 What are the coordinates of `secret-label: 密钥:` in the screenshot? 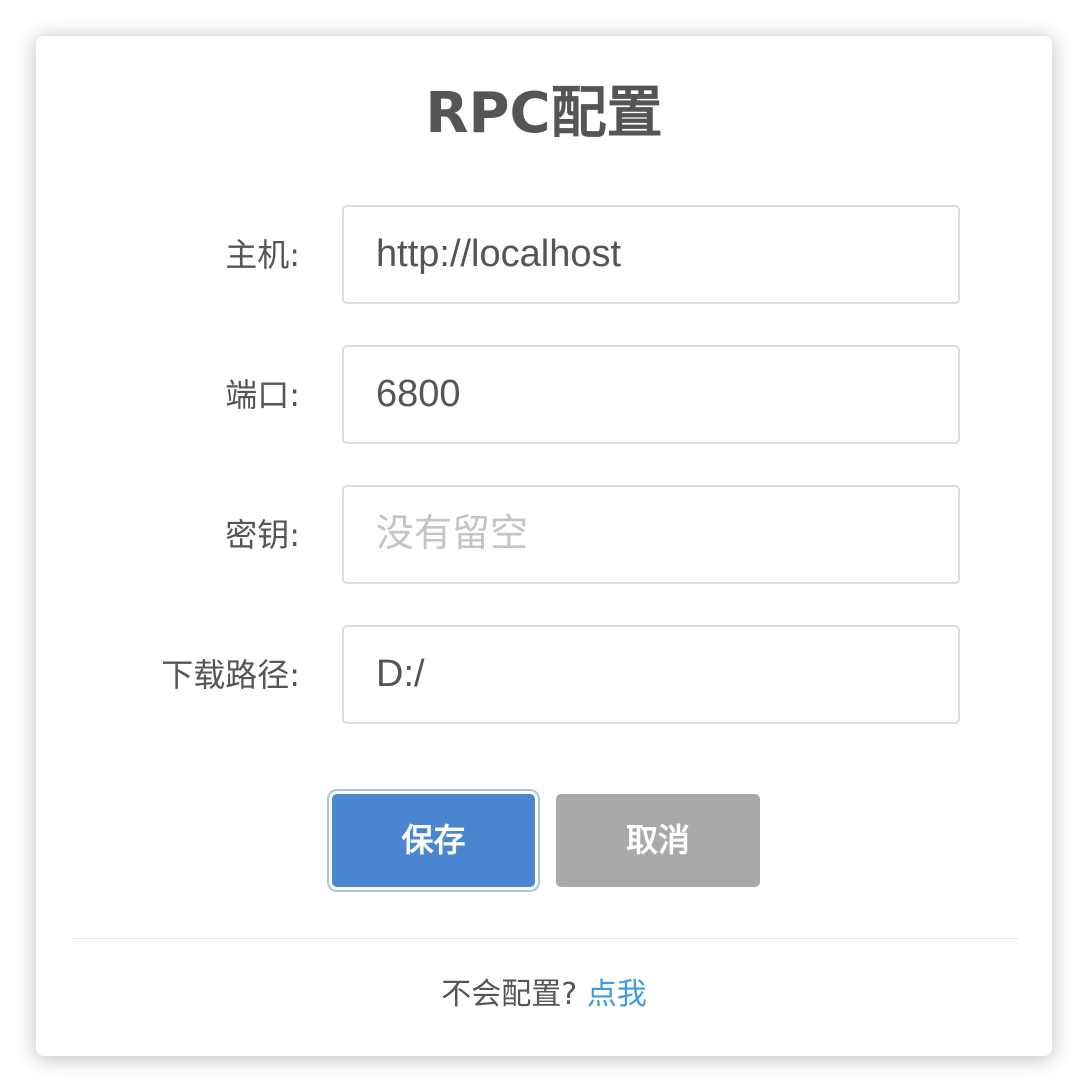 It's located at (262, 535).